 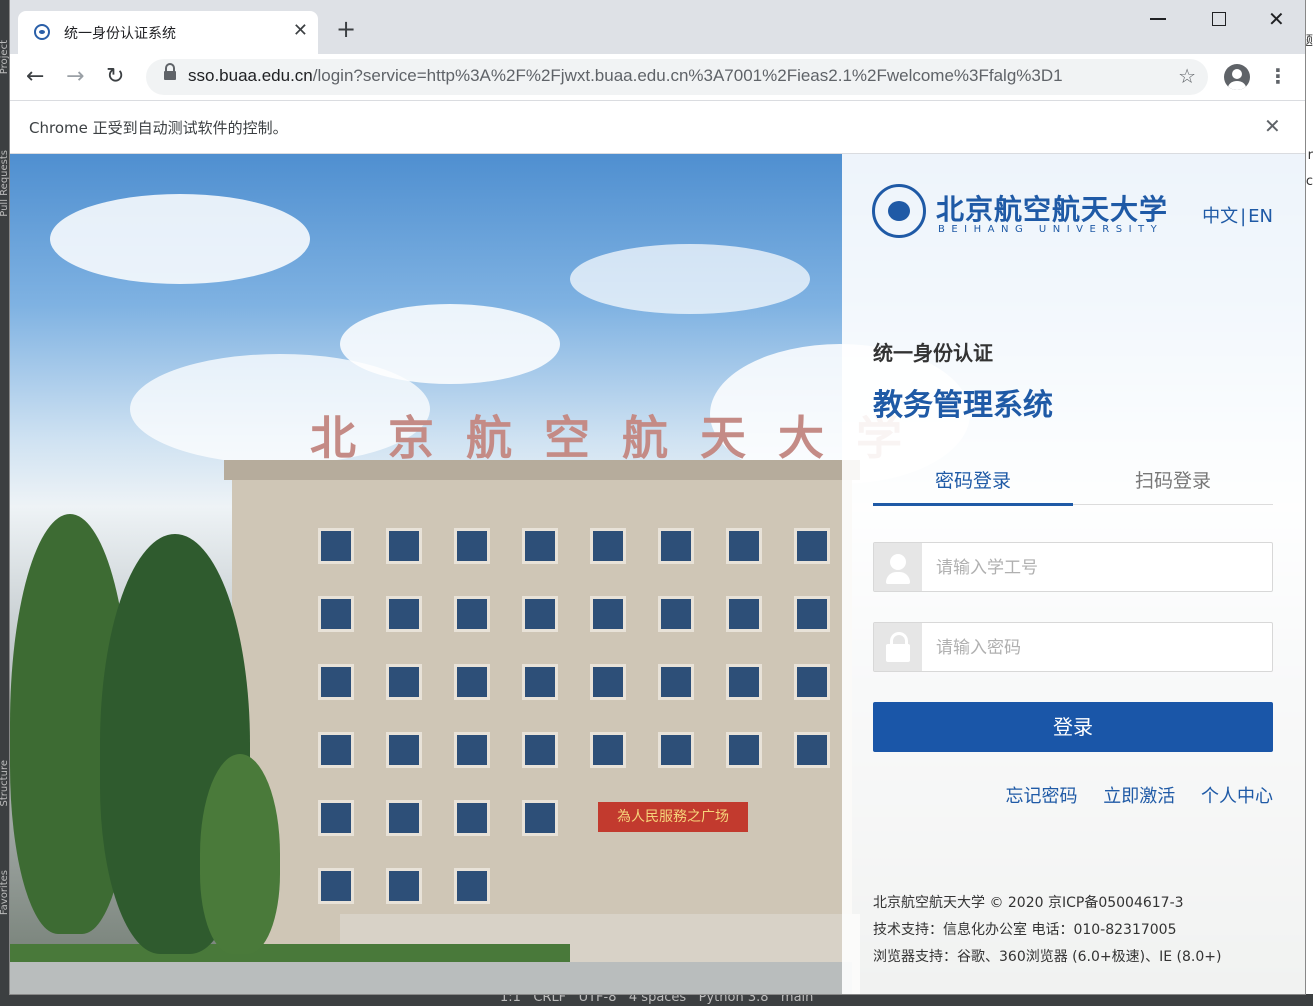 What do you see at coordinates (797, 999) in the screenshot?
I see `ide-status-branch: main` at bounding box center [797, 999].